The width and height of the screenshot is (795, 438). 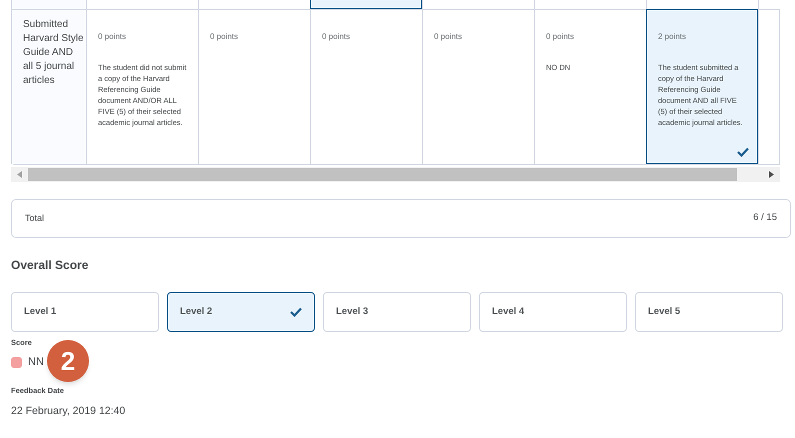 What do you see at coordinates (241, 312) in the screenshot?
I see `level-option: Level 2` at bounding box center [241, 312].